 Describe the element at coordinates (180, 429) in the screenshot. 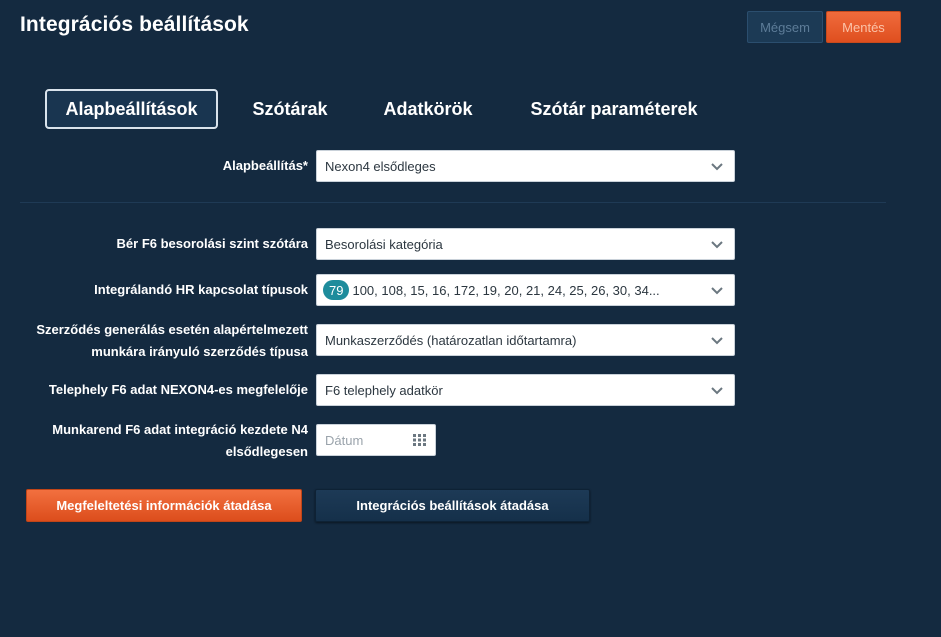

I see `schedule-label-line1: Munkarend F6 adat integráció kezdete N4` at that location.